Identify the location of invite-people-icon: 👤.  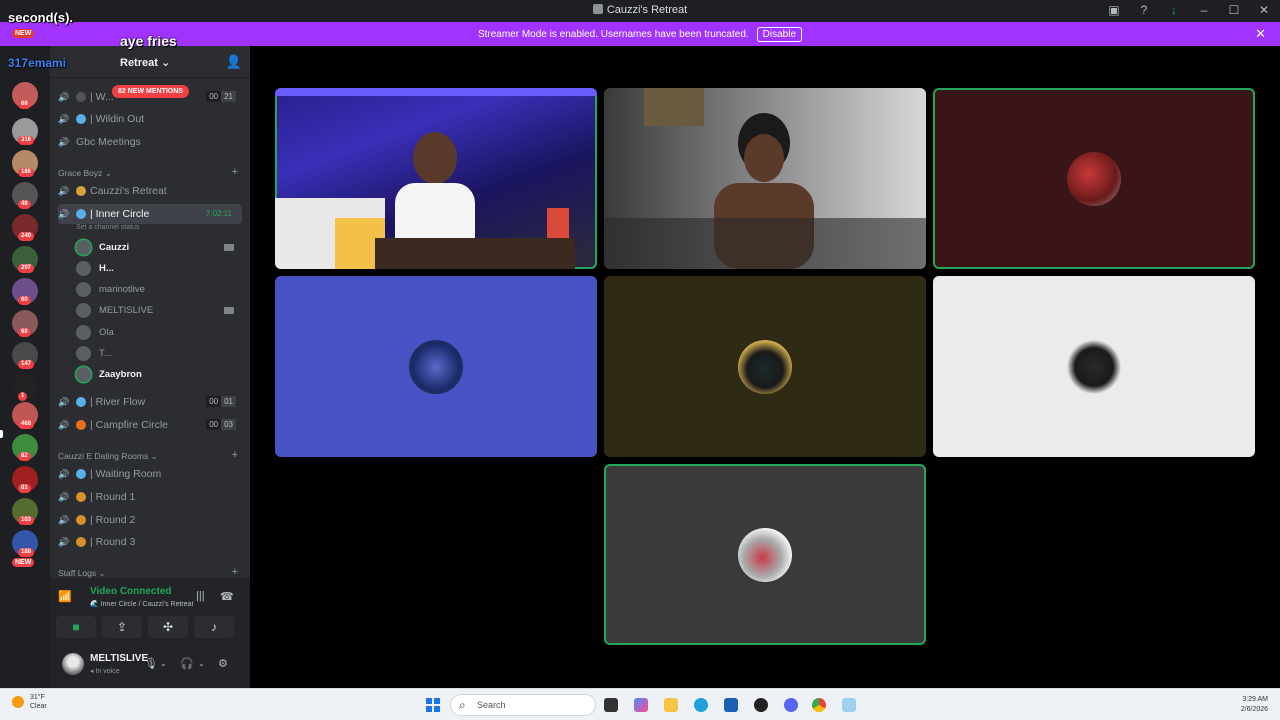
(234, 62).